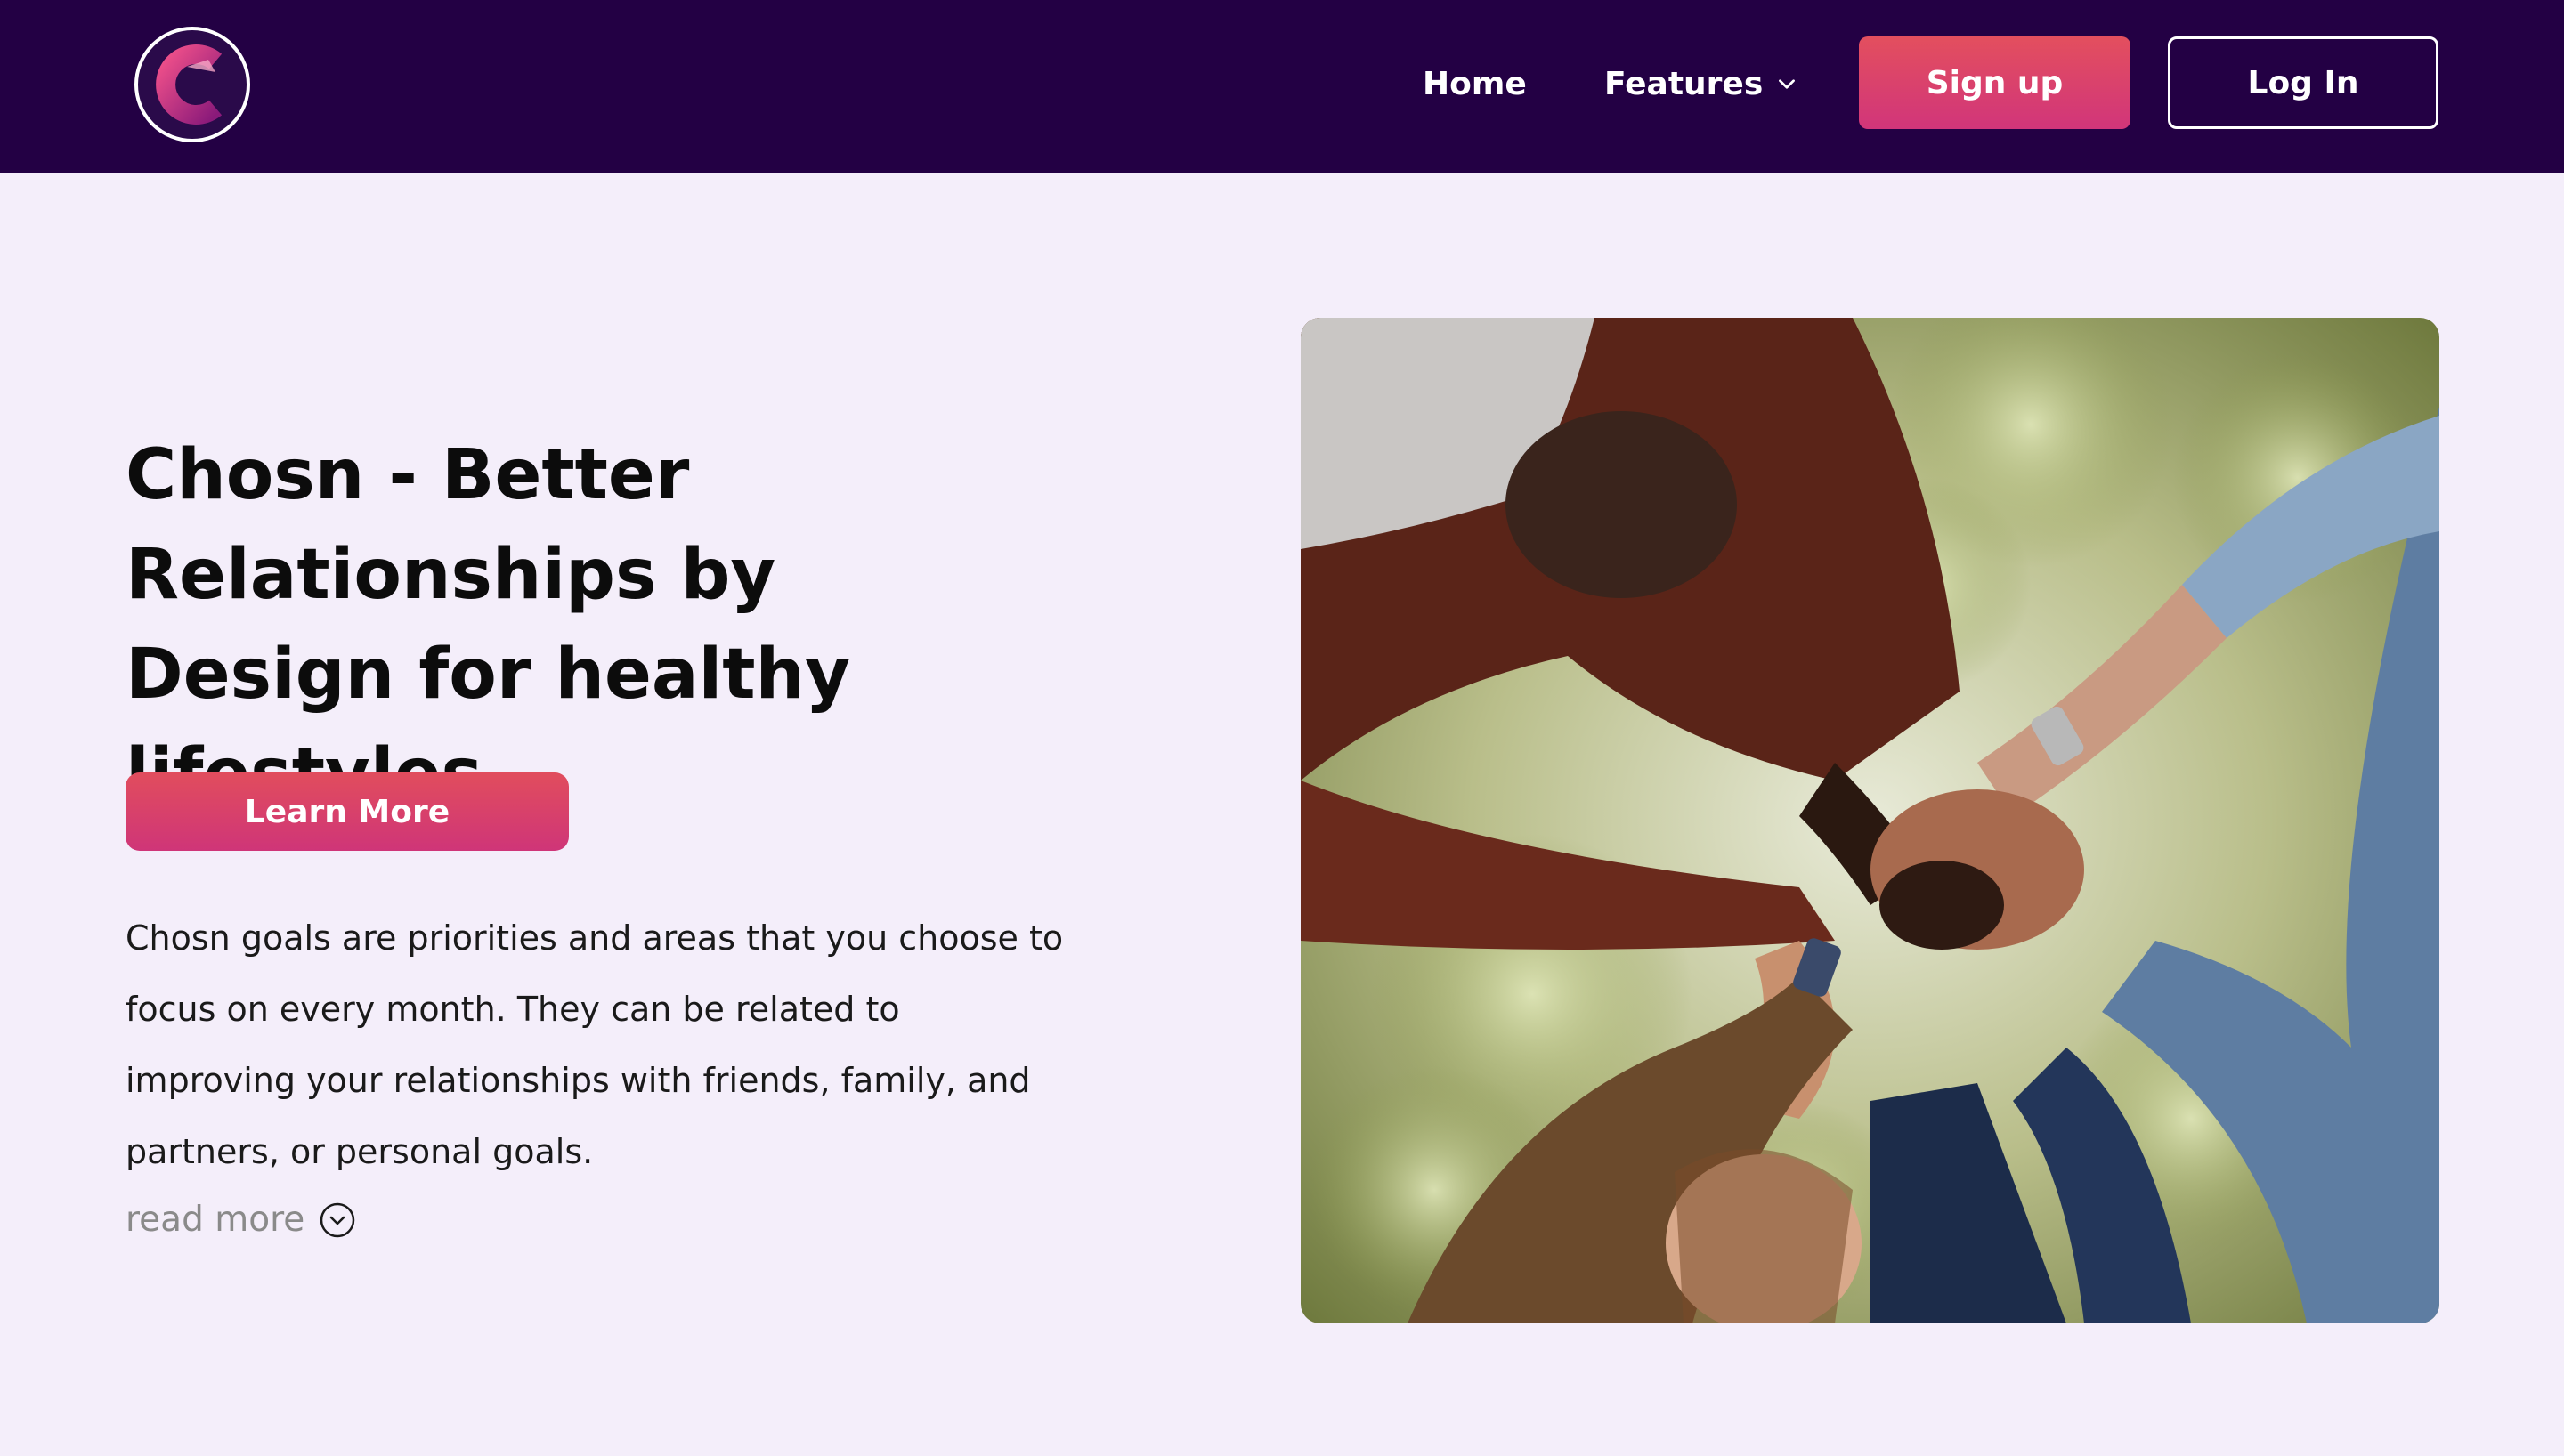  I want to click on top-navbar: Home Features Sign up Log In, so click(1282, 86).